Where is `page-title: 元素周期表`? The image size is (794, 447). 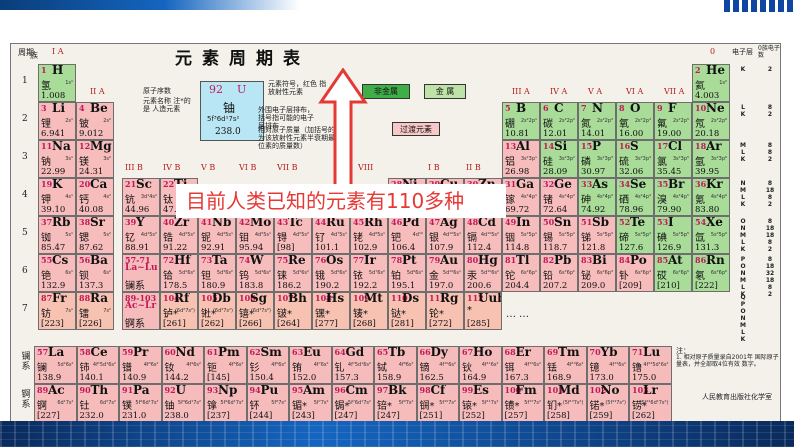
page-title: 元素周期表 is located at coordinates (242, 59).